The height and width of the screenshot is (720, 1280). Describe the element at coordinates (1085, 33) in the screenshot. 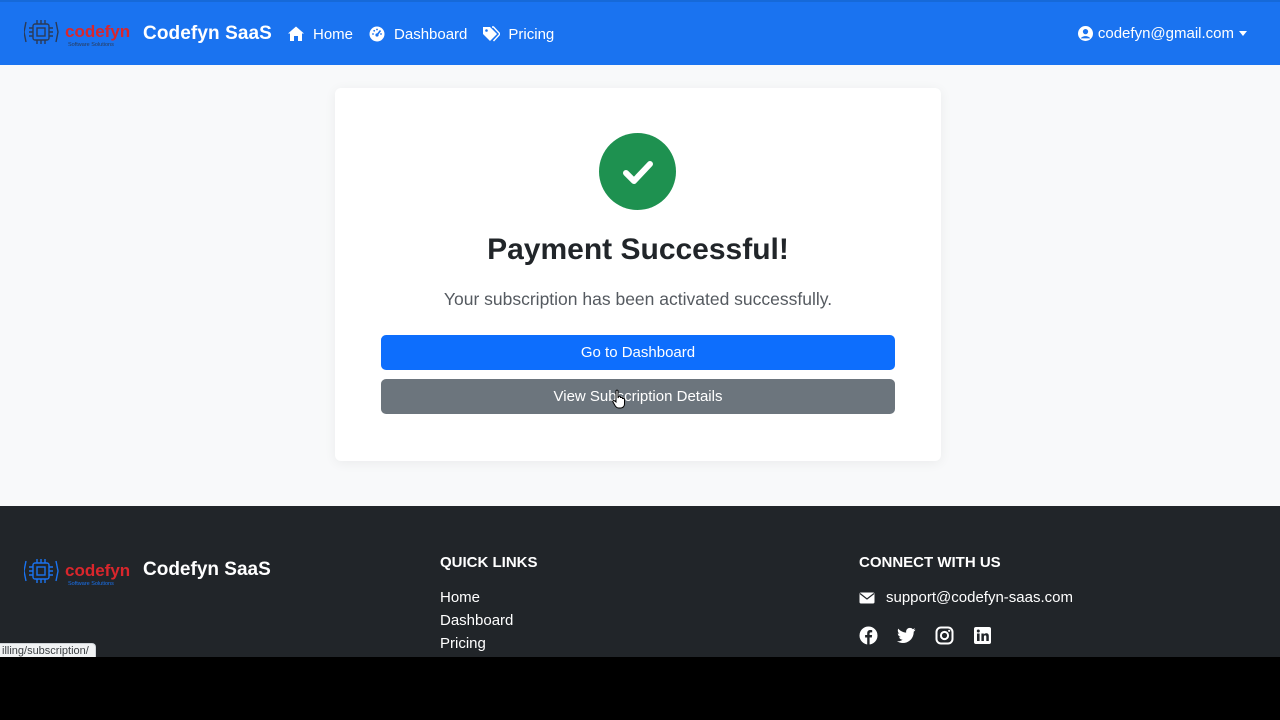

I see `user-circle-icon` at that location.